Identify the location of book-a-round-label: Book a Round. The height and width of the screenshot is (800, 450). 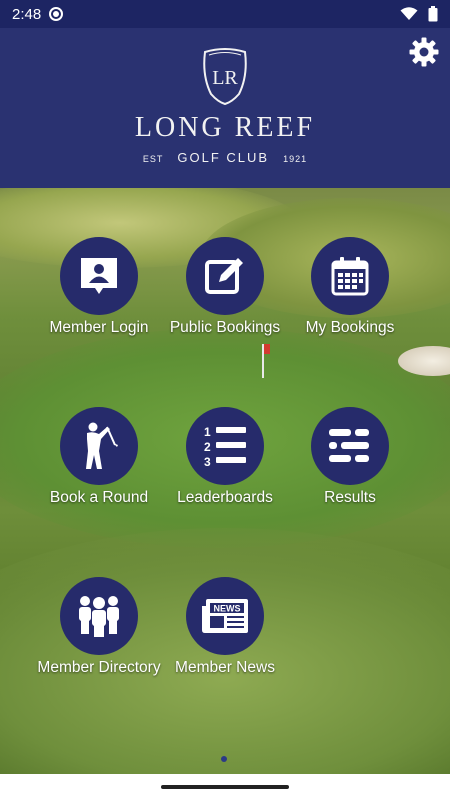
(99, 497).